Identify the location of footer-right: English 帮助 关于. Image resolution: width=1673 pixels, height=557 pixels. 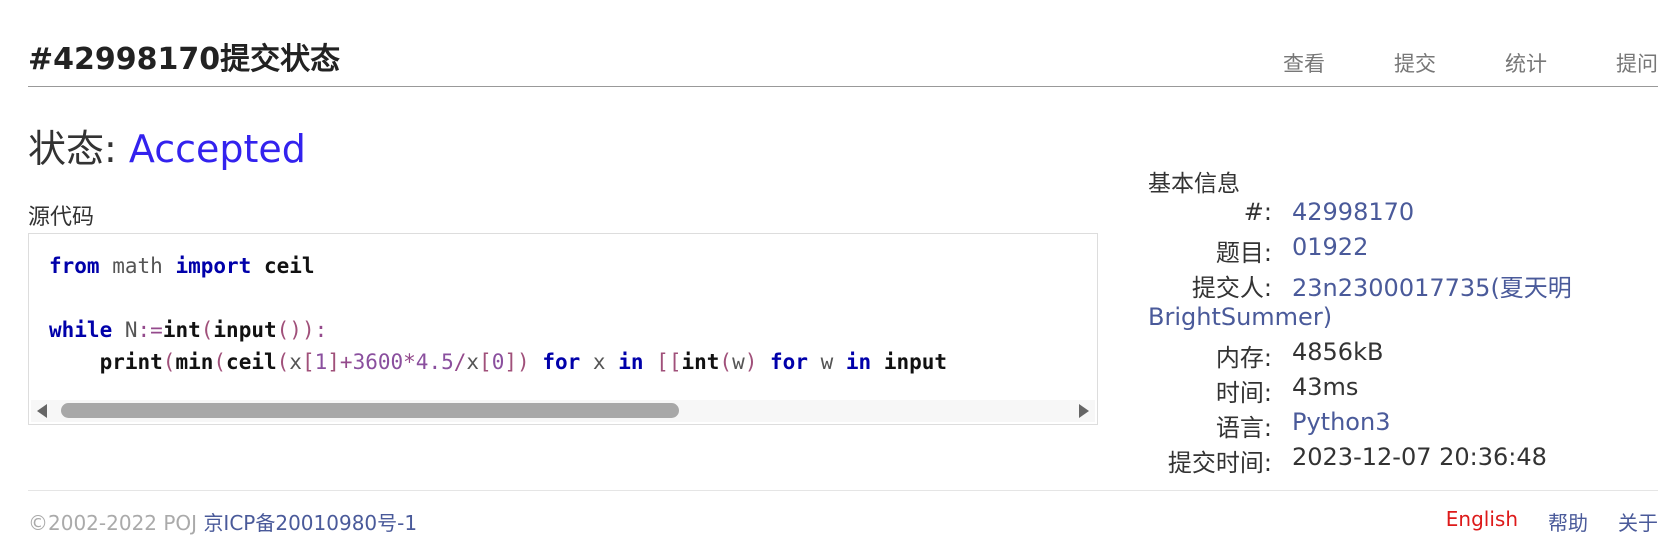
(1552, 521).